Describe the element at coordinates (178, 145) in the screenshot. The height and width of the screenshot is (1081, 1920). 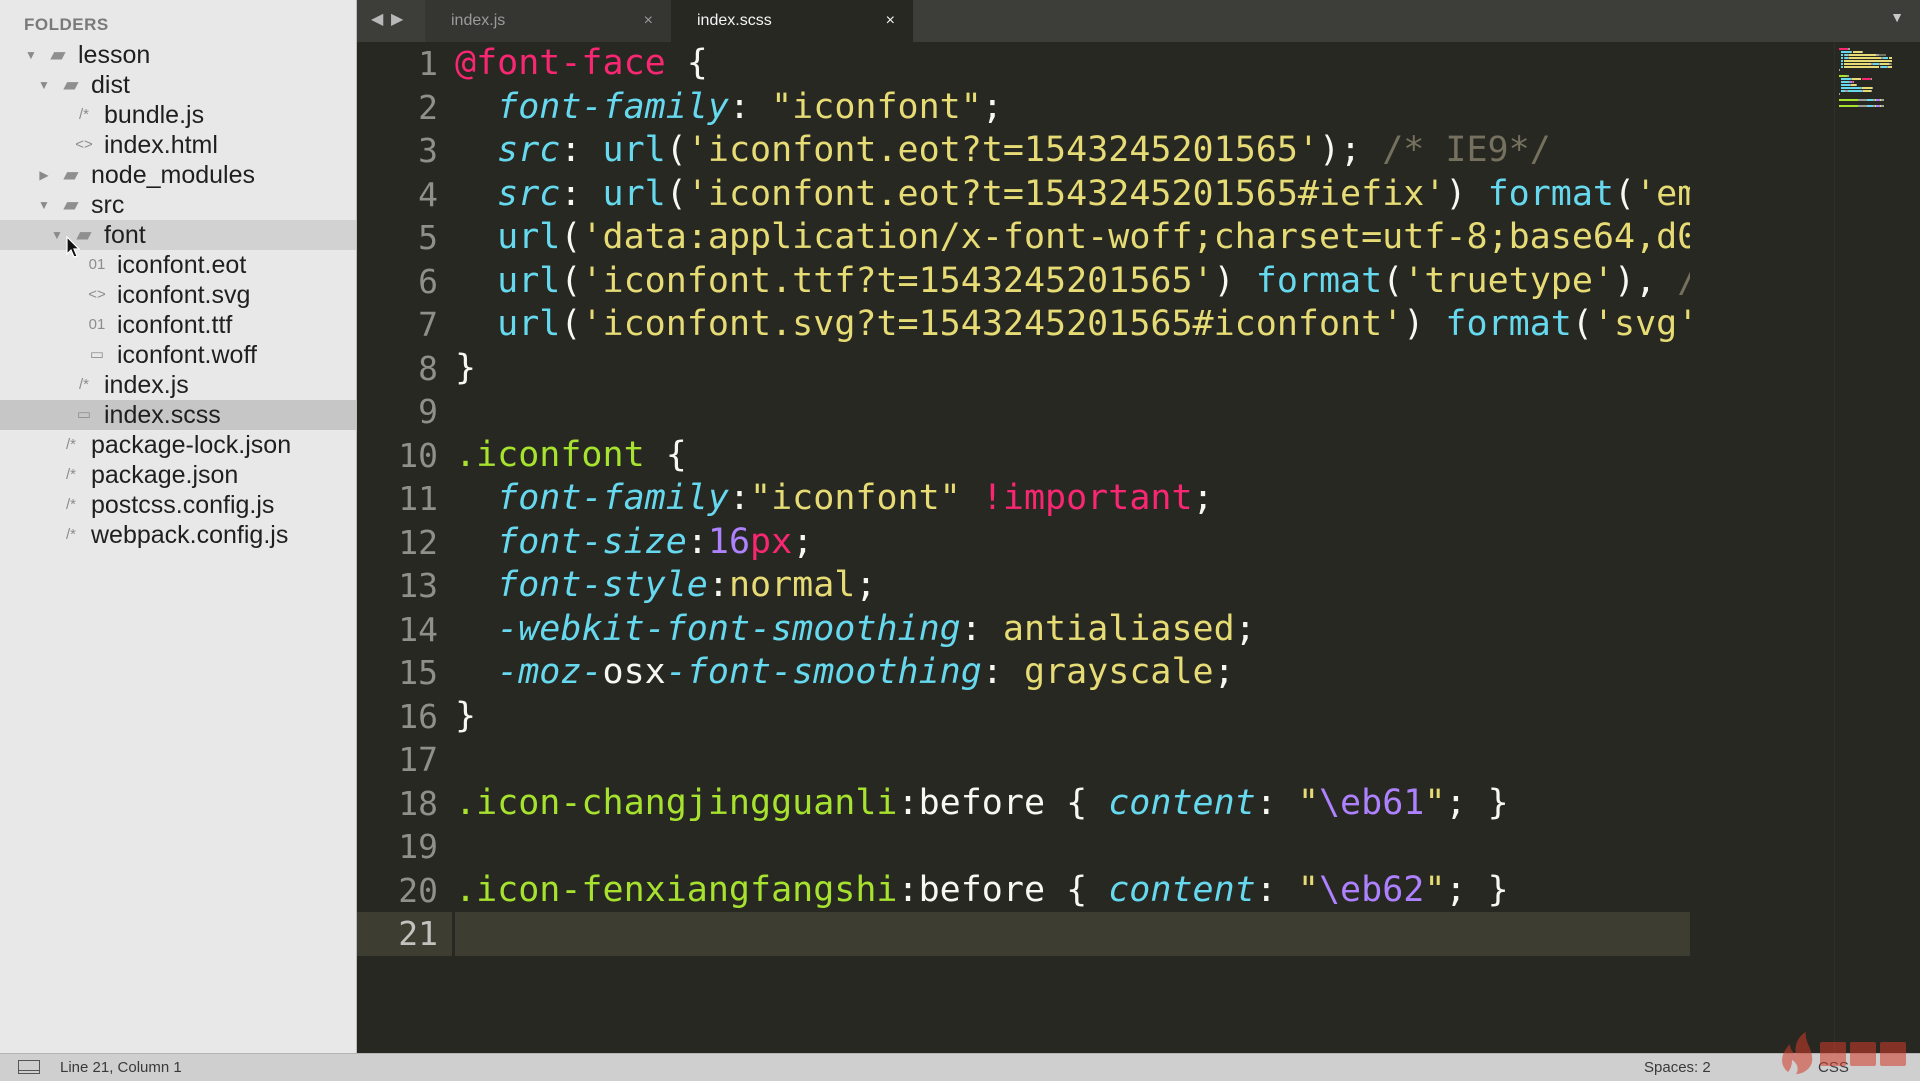
I see `tree-file: <> index.html` at that location.